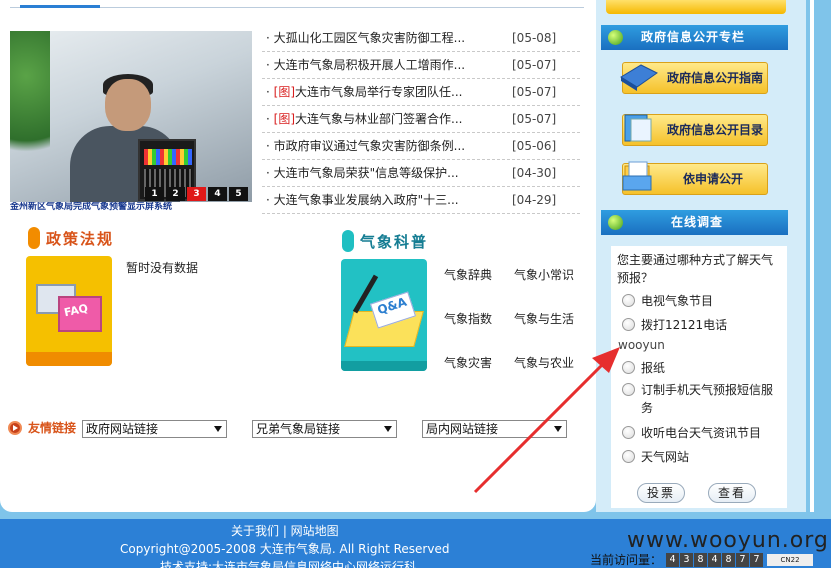 The height and width of the screenshot is (568, 831). I want to click on science-link: 气象灾害, so click(468, 362).